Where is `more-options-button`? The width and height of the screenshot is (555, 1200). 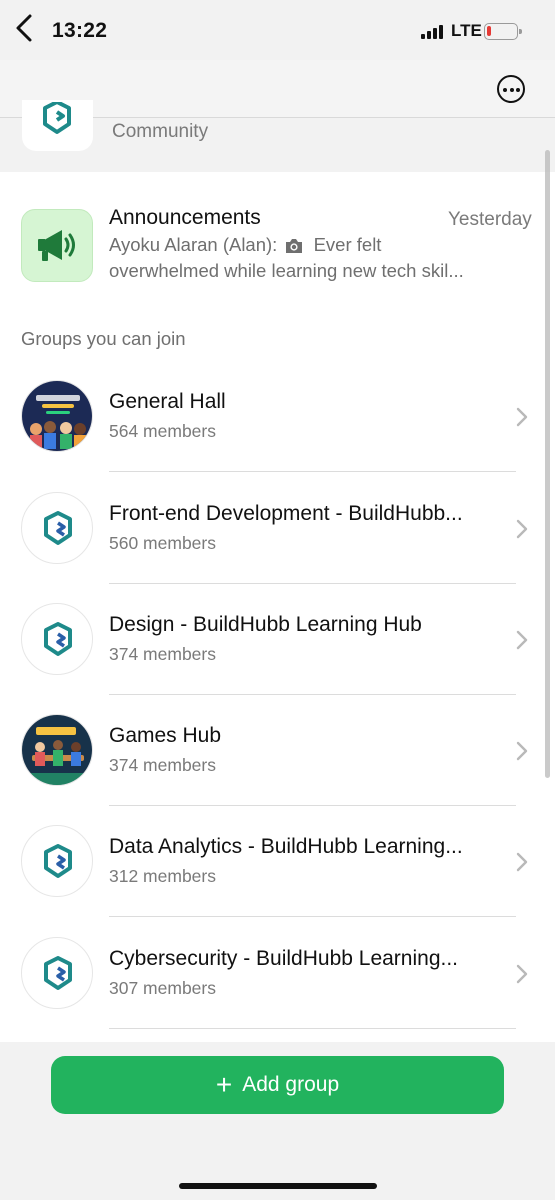
more-options-button is located at coordinates (511, 89).